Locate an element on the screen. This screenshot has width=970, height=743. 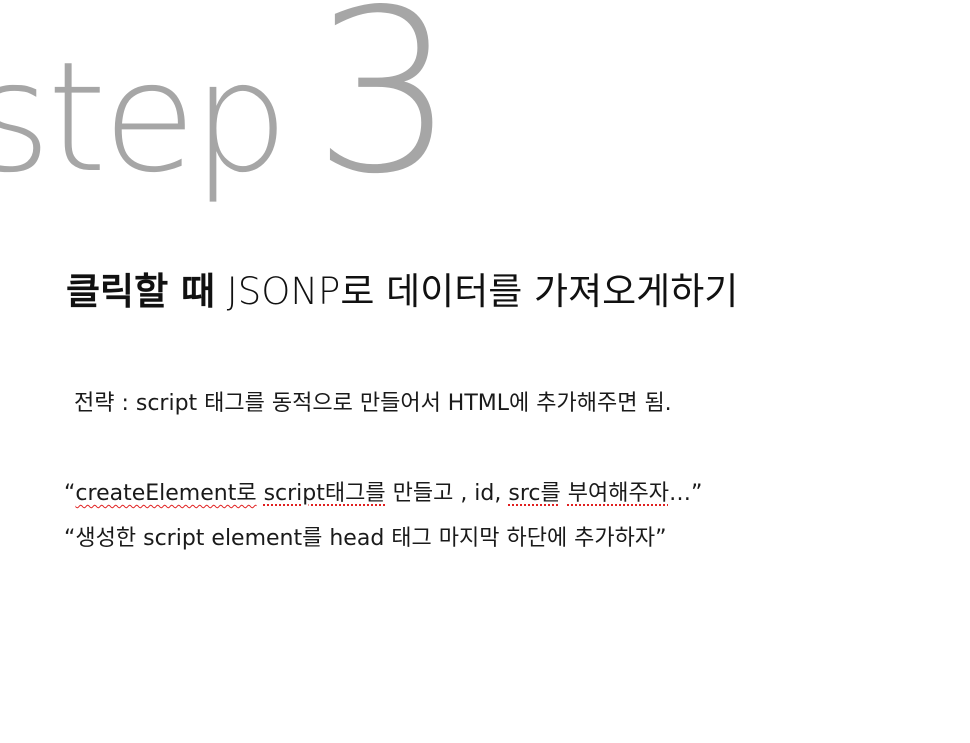
quote-text-space is located at coordinates (260, 493).